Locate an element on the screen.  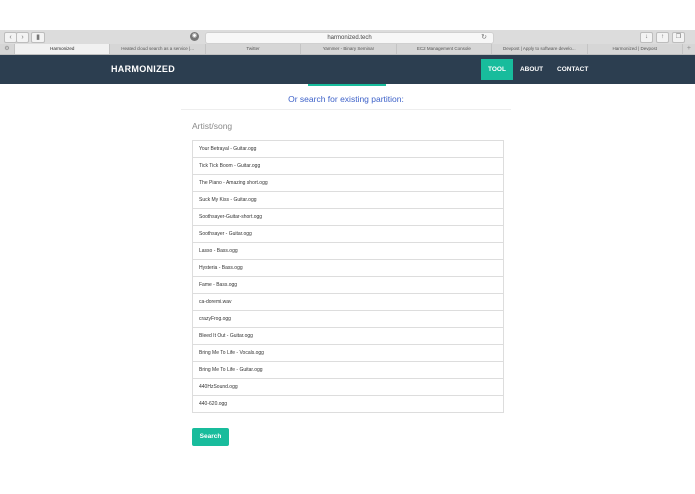
reload-icon: ↻ is located at coordinates (484, 38).